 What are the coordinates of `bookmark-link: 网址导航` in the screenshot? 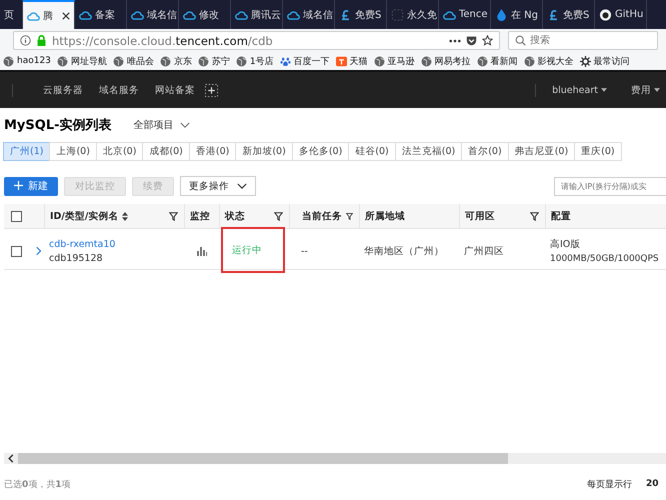 It's located at (81, 61).